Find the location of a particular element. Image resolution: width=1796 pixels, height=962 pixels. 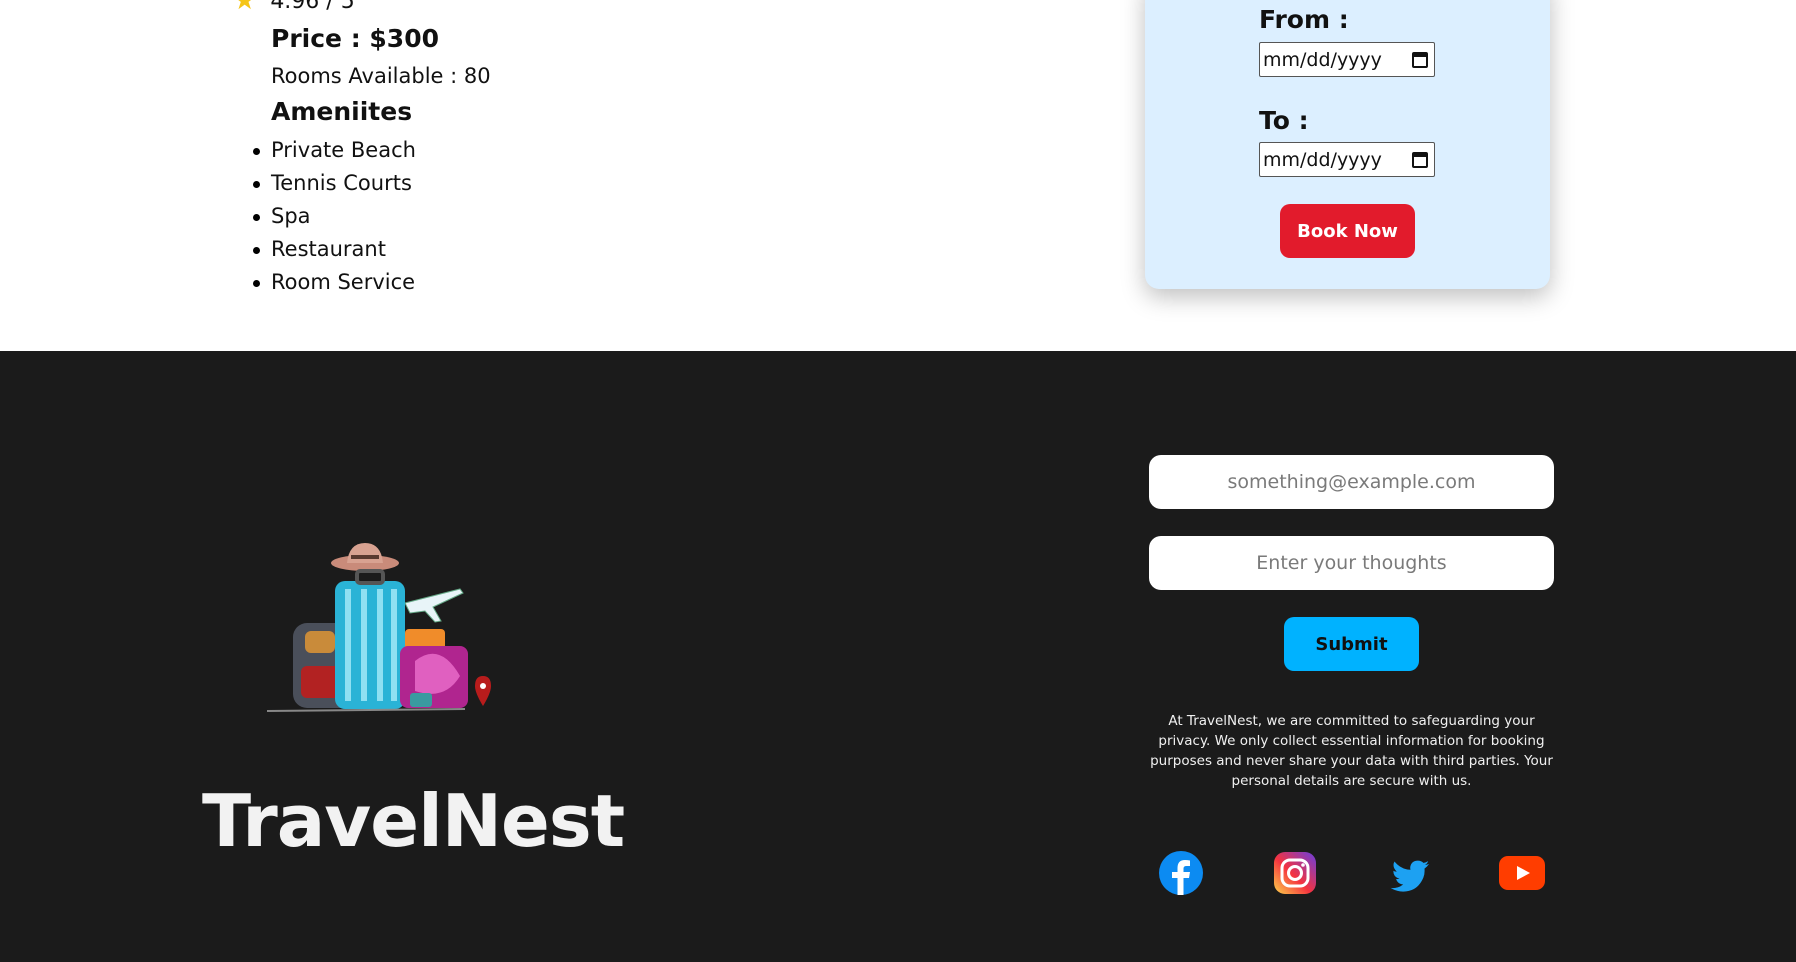

from-date-placeholder: mm/dd/yyyy is located at coordinates (1322, 59).